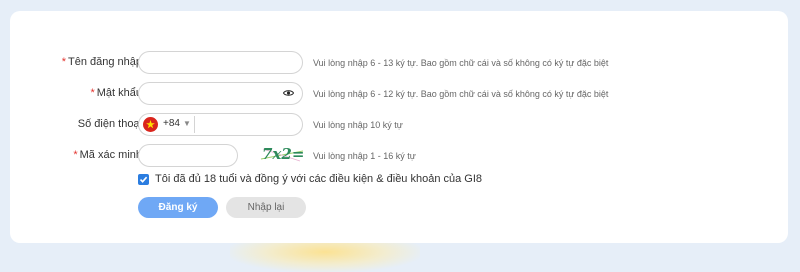 This screenshot has width=800, height=272. What do you see at coordinates (110, 155) in the screenshot?
I see `captcha-label-text: Mã xác minh` at bounding box center [110, 155].